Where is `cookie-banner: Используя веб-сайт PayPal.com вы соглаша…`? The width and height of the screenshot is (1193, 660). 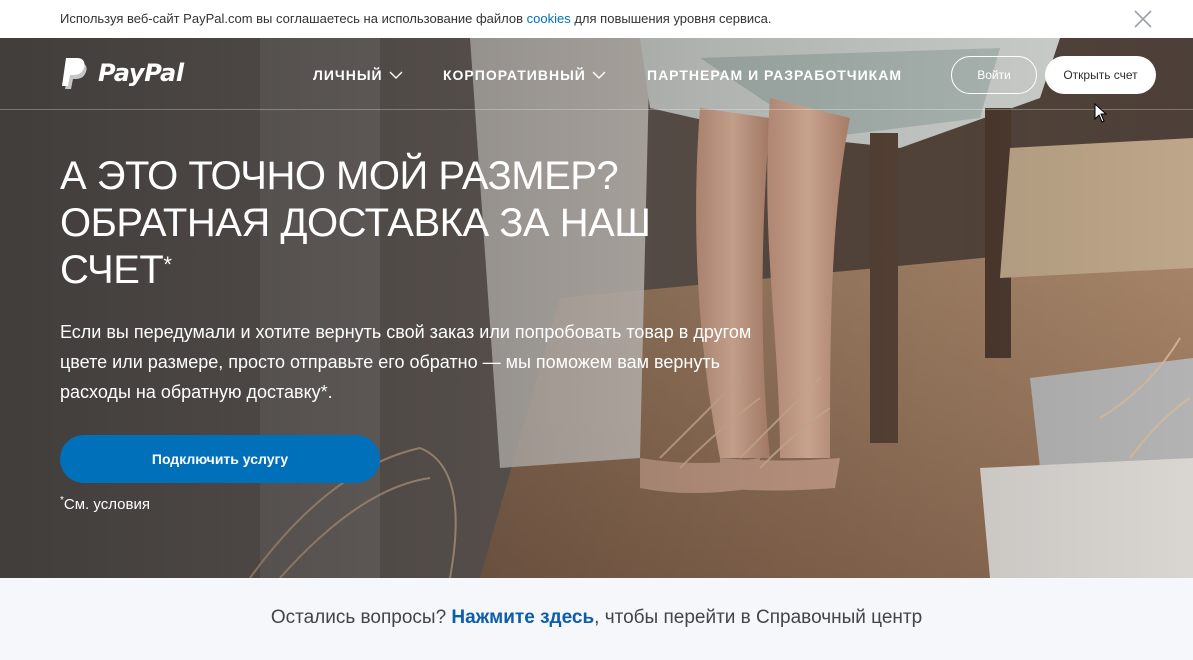 cookie-banner: Используя веб-сайт PayPal.com вы соглаша… is located at coordinates (596, 19).